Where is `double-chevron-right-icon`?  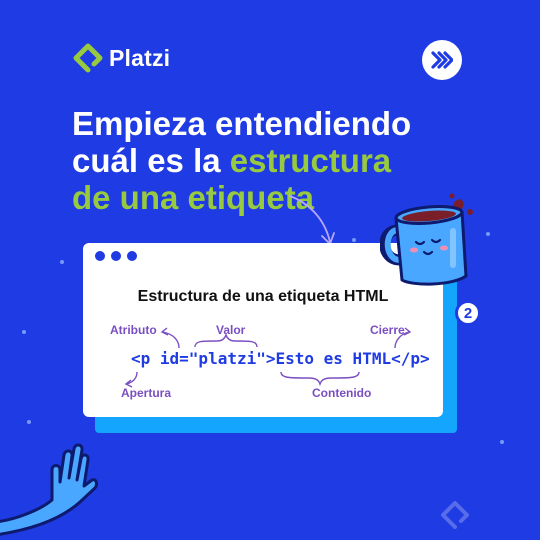 double-chevron-right-icon is located at coordinates (442, 60).